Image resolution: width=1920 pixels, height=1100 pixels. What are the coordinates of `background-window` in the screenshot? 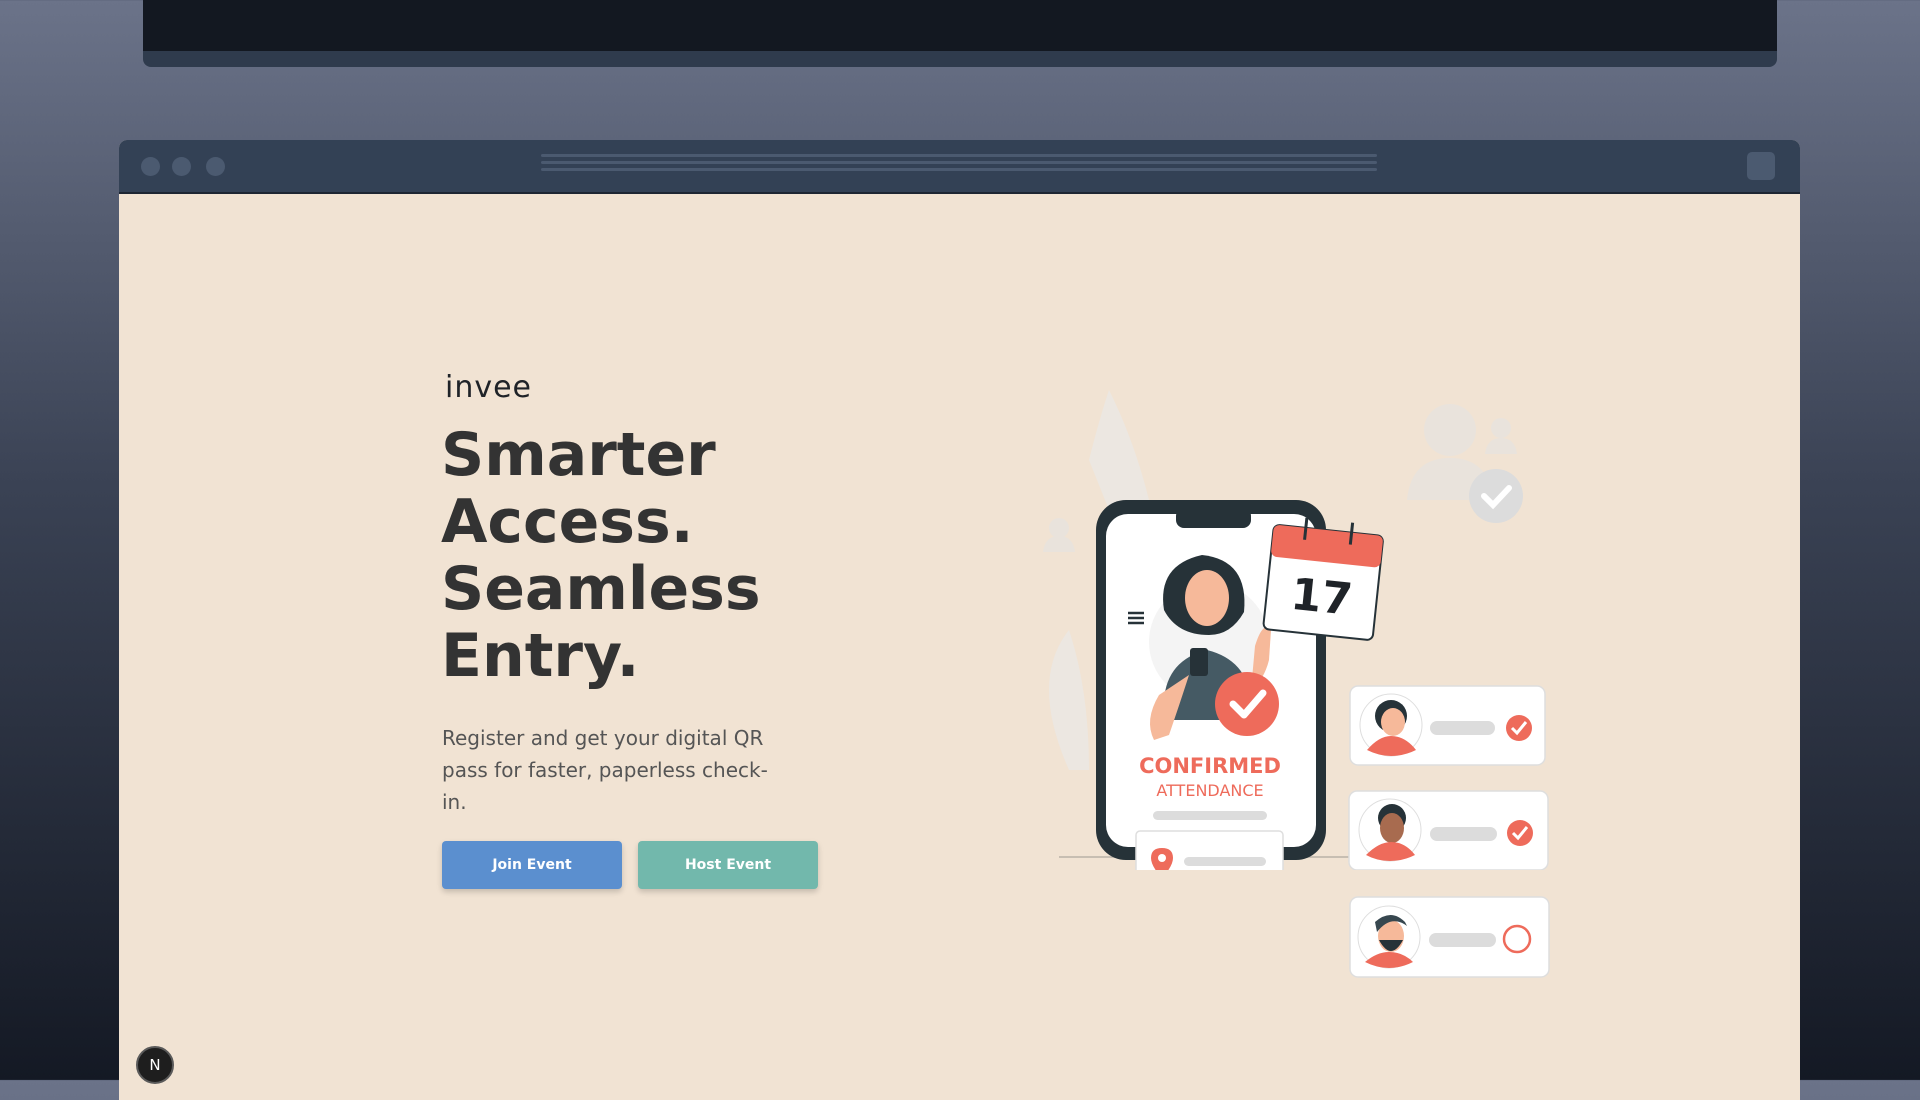 It's located at (960, 33).